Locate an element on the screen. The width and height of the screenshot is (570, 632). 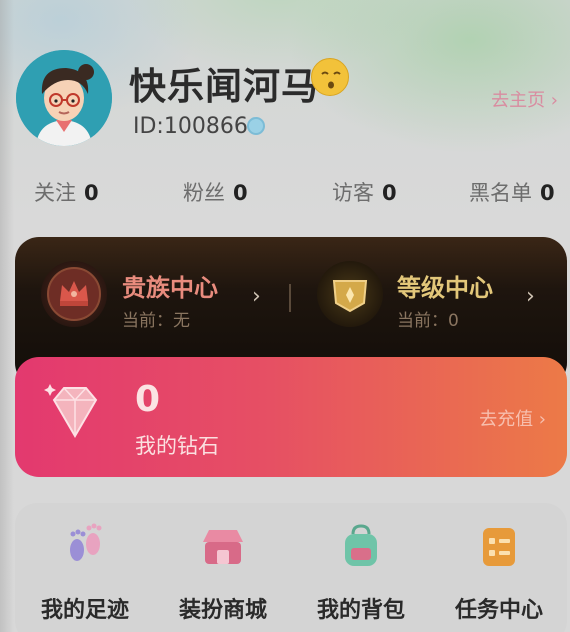
frame-edge is located at coordinates (7, 316).